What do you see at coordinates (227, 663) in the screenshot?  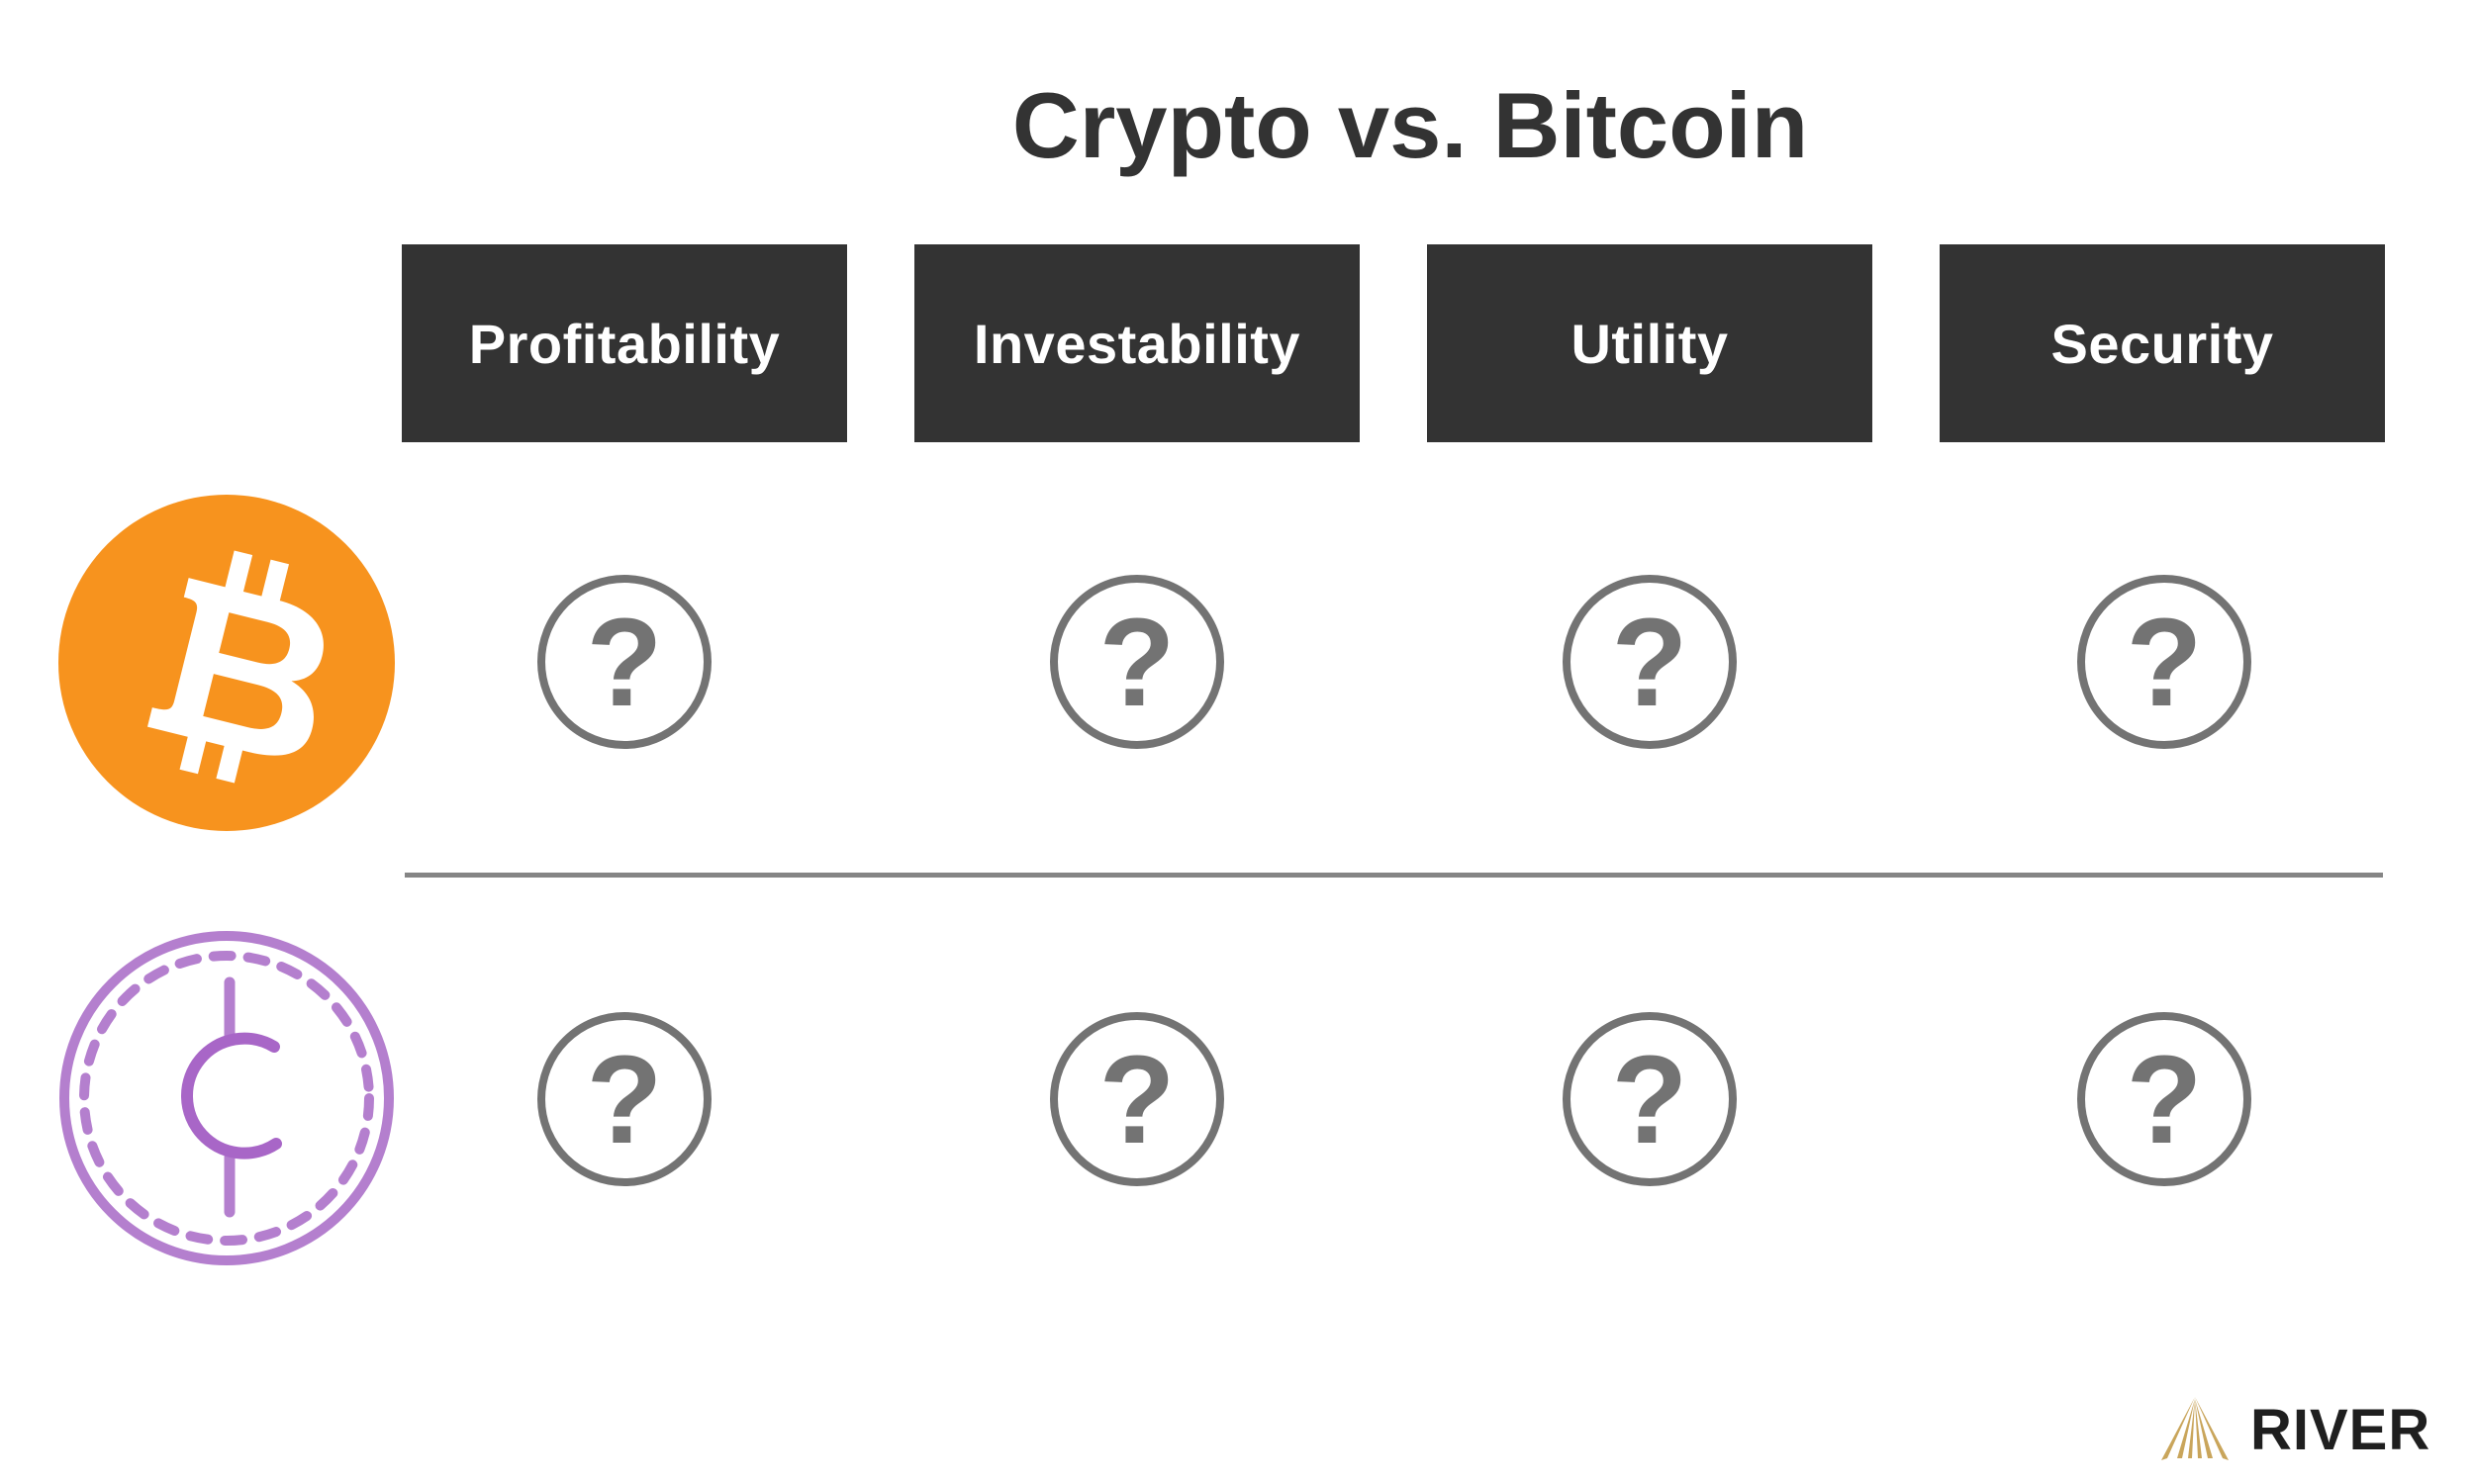 I see `bitcoin-icon` at bounding box center [227, 663].